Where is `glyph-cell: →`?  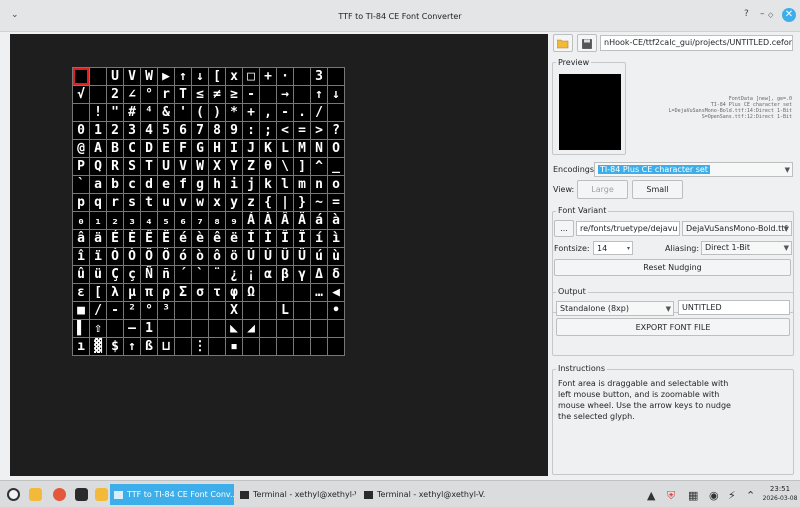
glyph-cell: → is located at coordinates (285, 94).